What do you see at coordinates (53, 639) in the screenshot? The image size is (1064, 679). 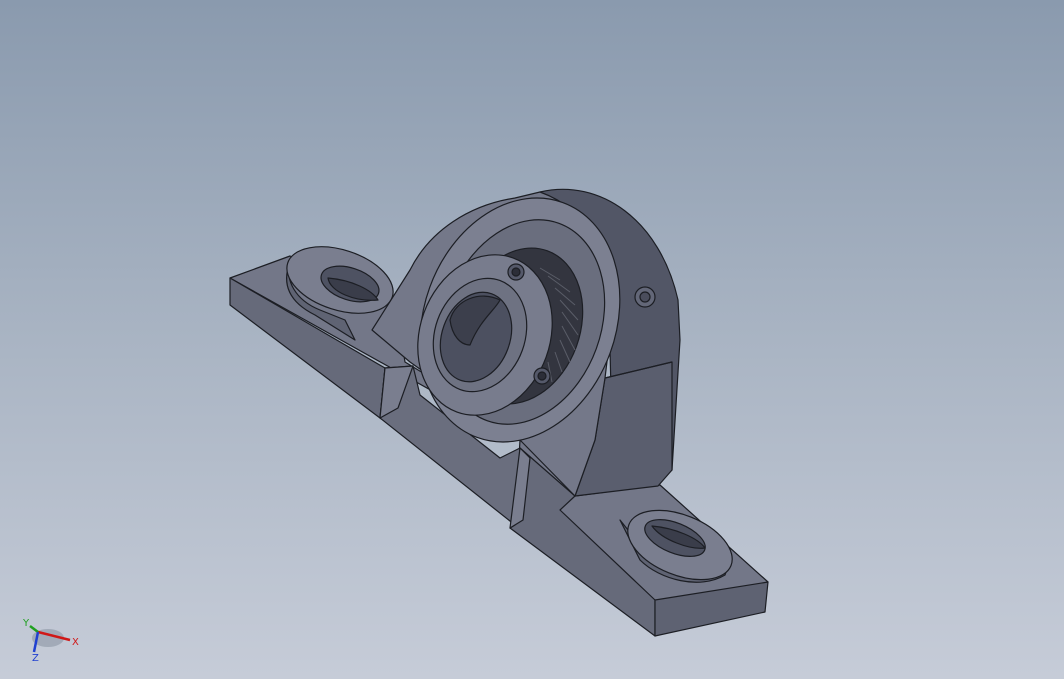 I see `view-orientation-triad: X Y Z` at bounding box center [53, 639].